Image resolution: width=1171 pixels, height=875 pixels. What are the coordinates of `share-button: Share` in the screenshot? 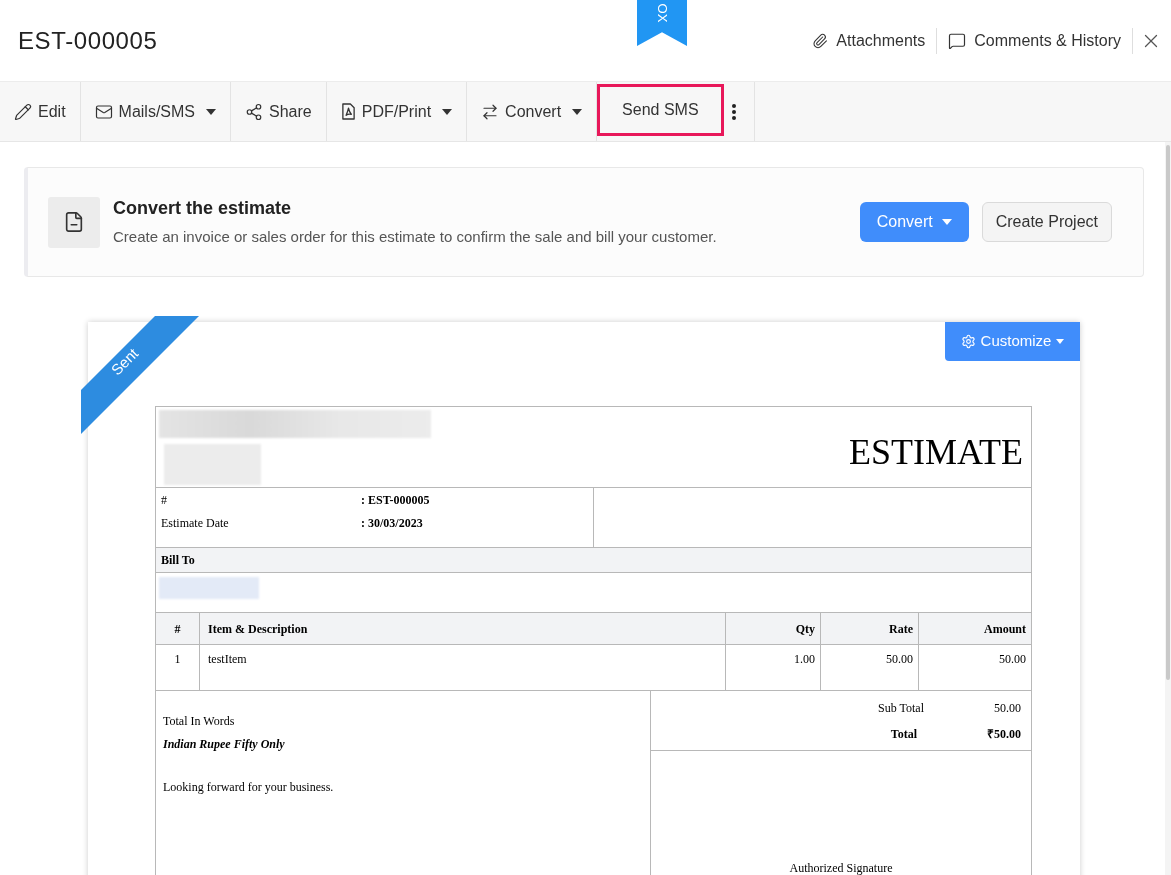 It's located at (279, 111).